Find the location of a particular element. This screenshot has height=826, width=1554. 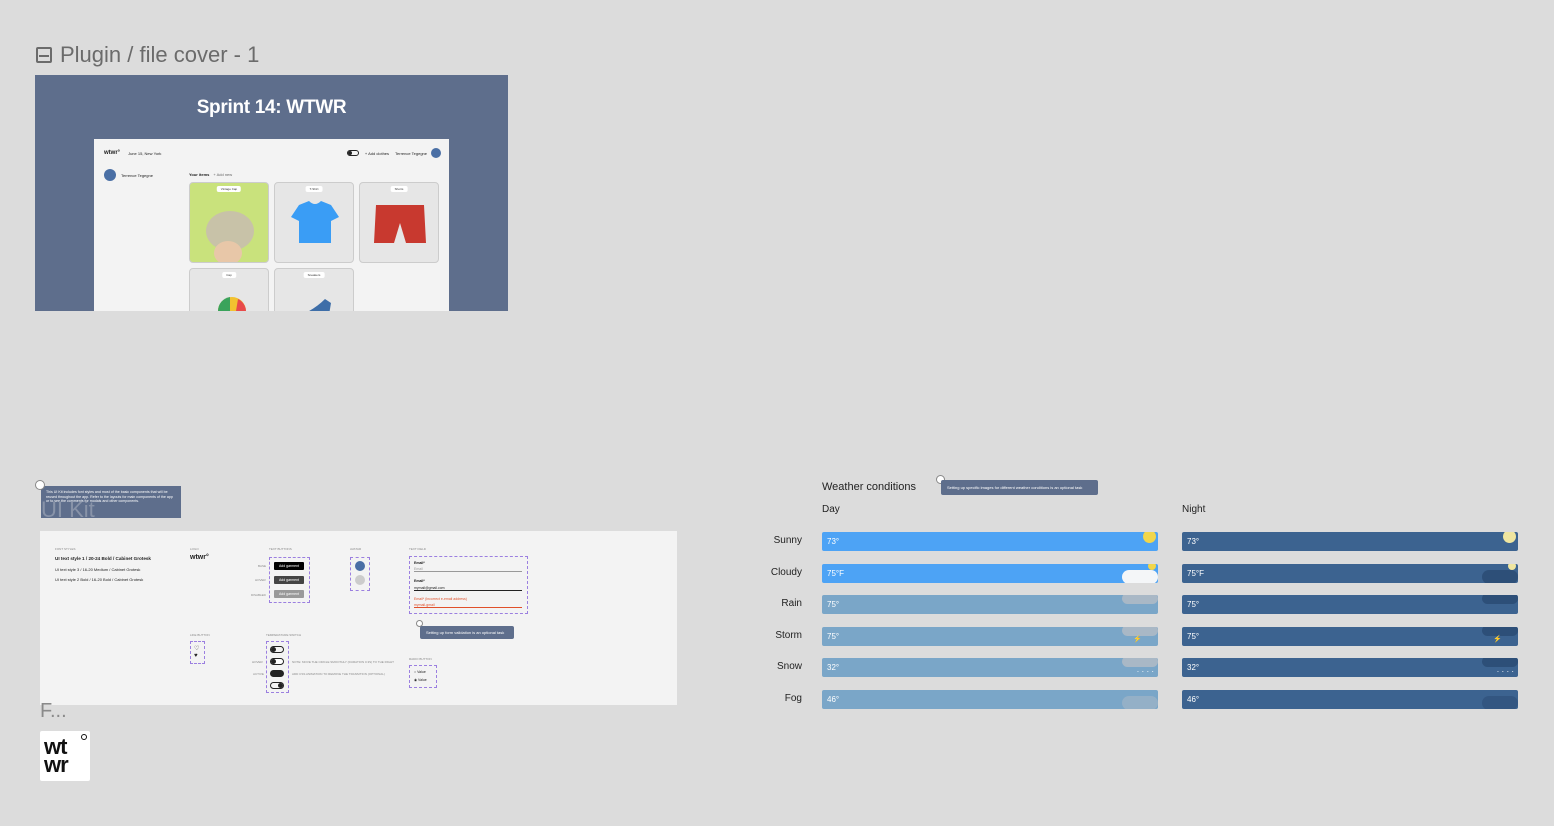

mock-user: Terrence Tegegne is located at coordinates (411, 153).